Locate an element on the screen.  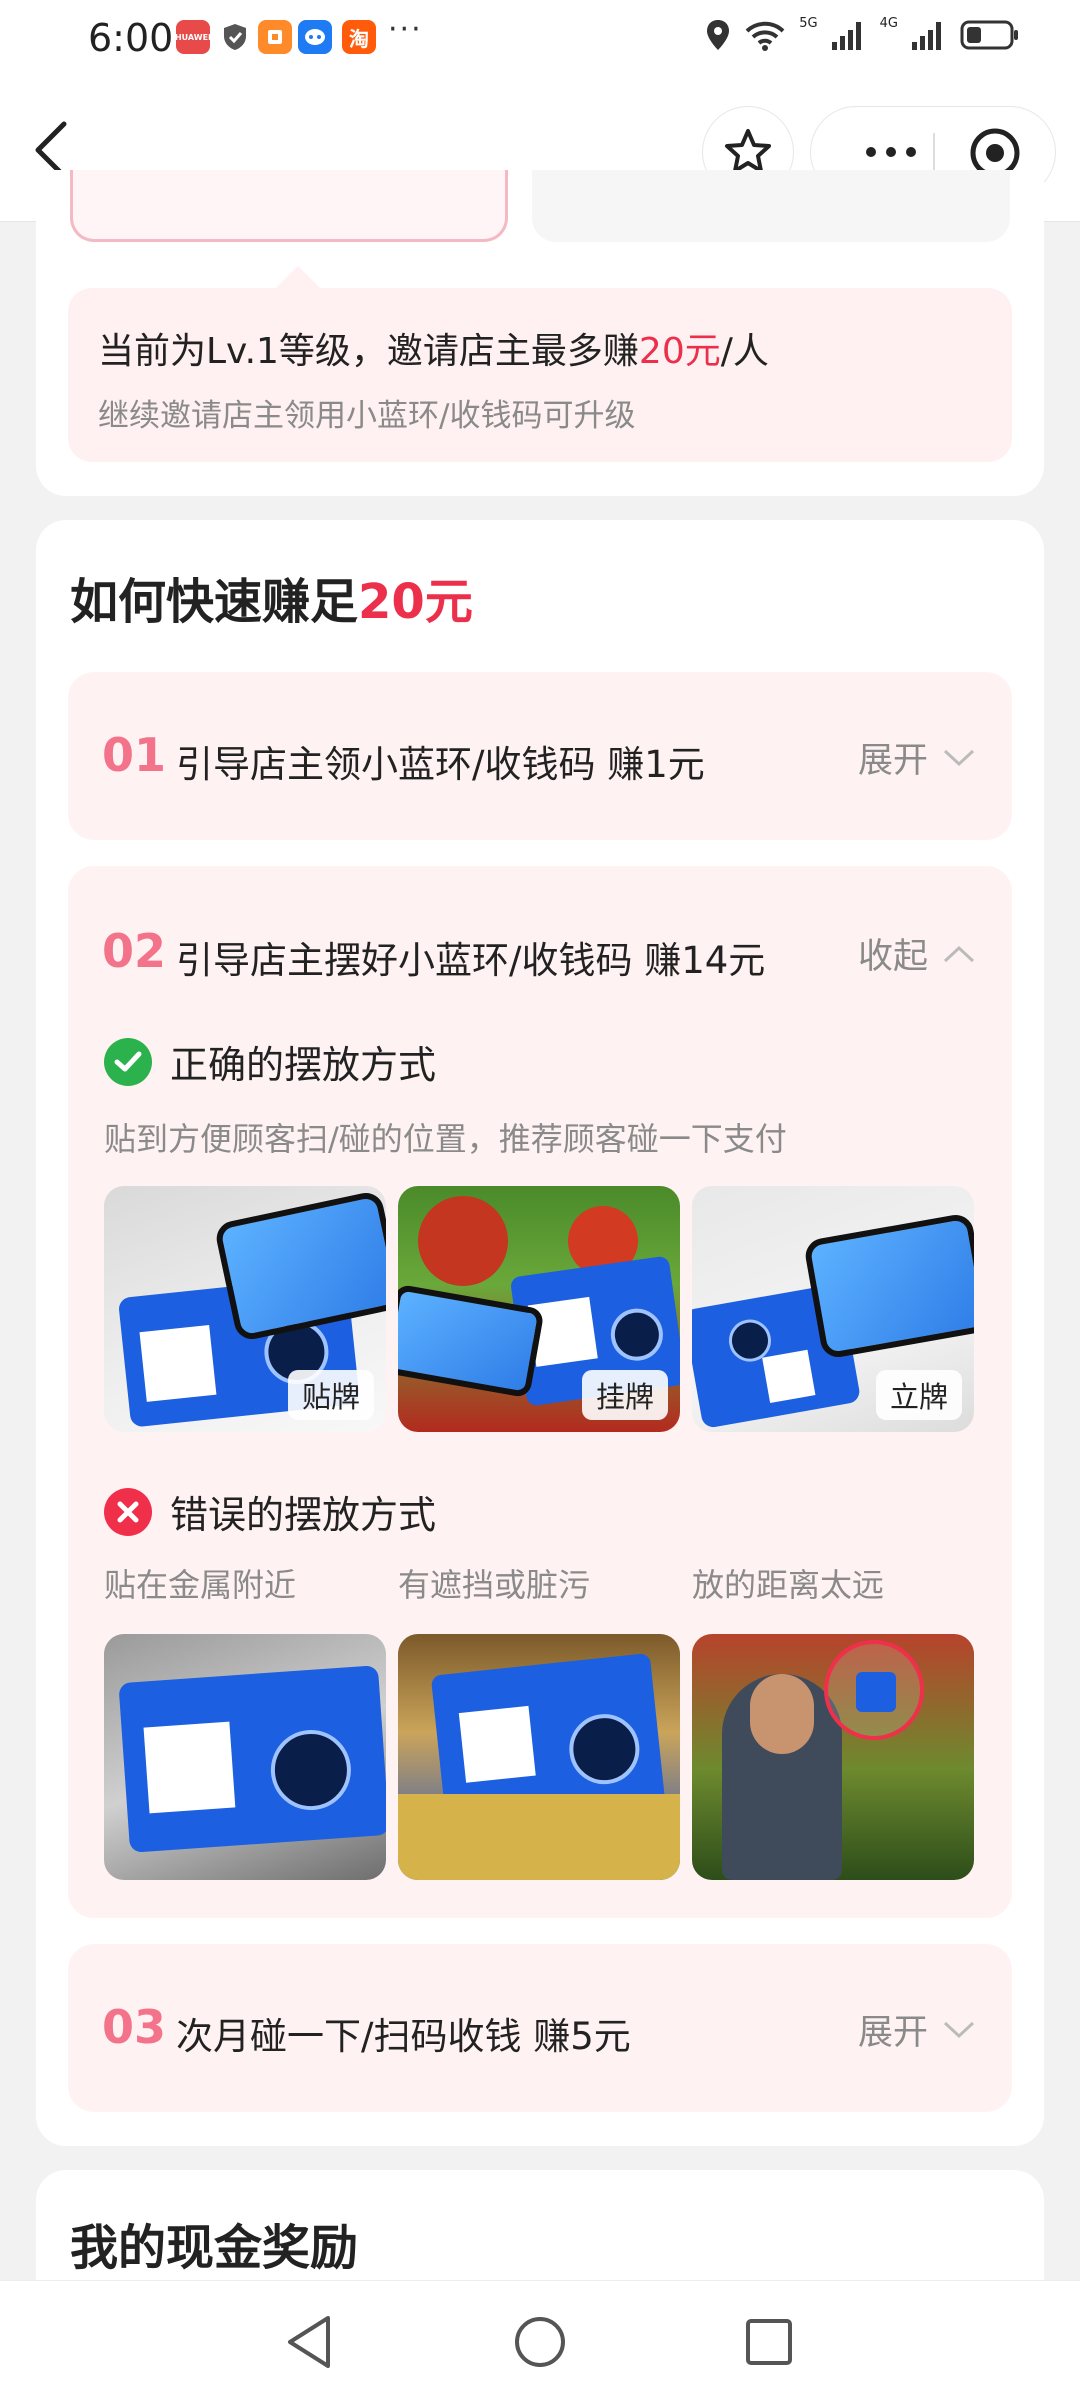
step-number: 01 is located at coordinates (134, 755).